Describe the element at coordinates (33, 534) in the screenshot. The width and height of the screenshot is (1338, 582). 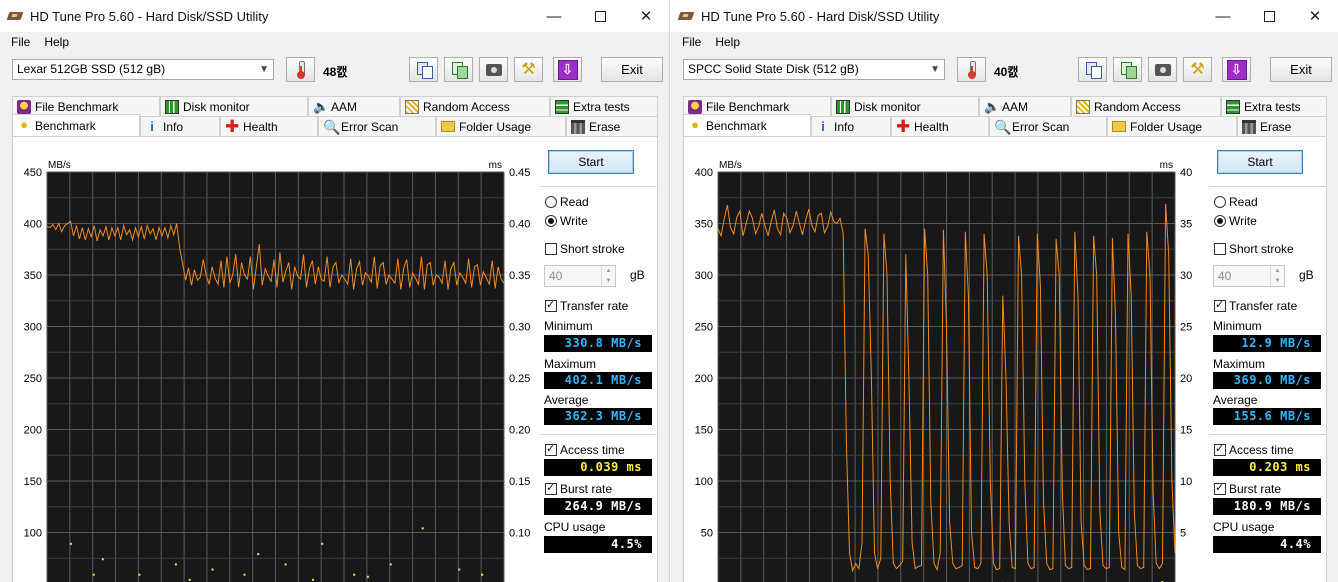
I see `y-left-tick-label: 100` at that location.